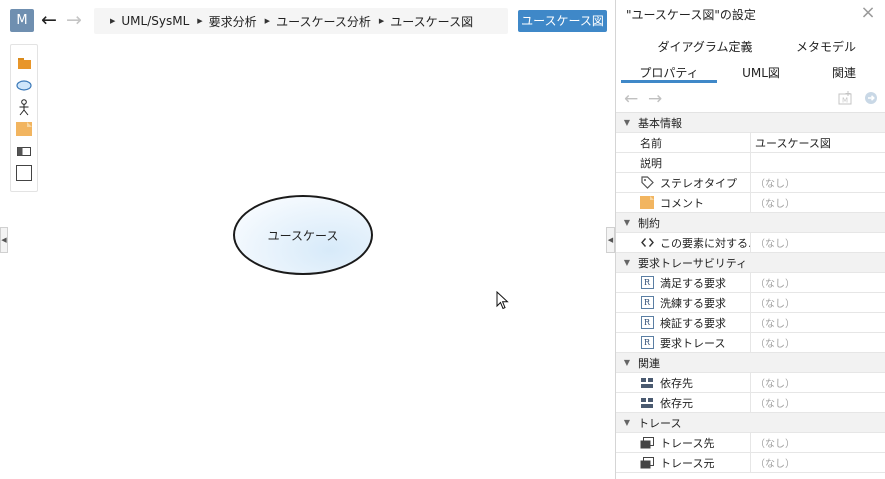  What do you see at coordinates (74, 20) in the screenshot?
I see `forward-arrow-icon: →` at bounding box center [74, 20].